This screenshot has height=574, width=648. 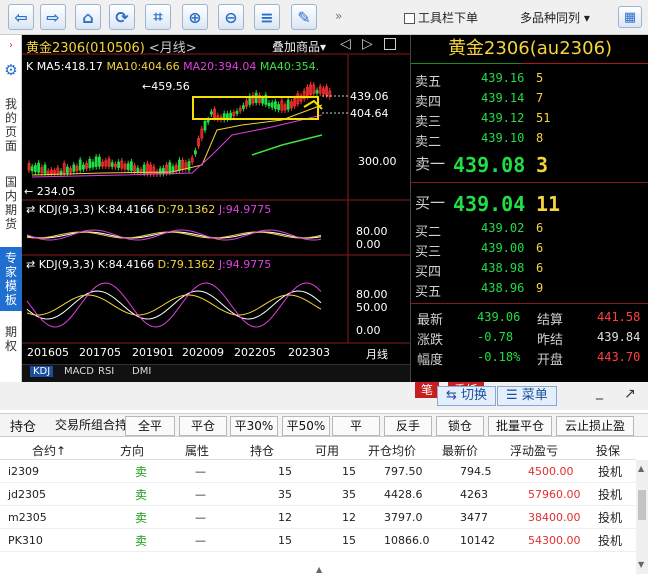 I want to click on column-header: 最新价, so click(x=460, y=450).